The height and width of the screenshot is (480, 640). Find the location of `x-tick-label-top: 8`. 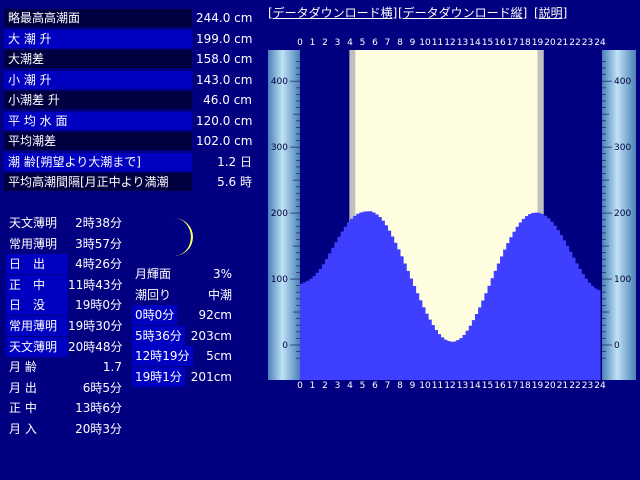

x-tick-label-top: 8 is located at coordinates (400, 43).